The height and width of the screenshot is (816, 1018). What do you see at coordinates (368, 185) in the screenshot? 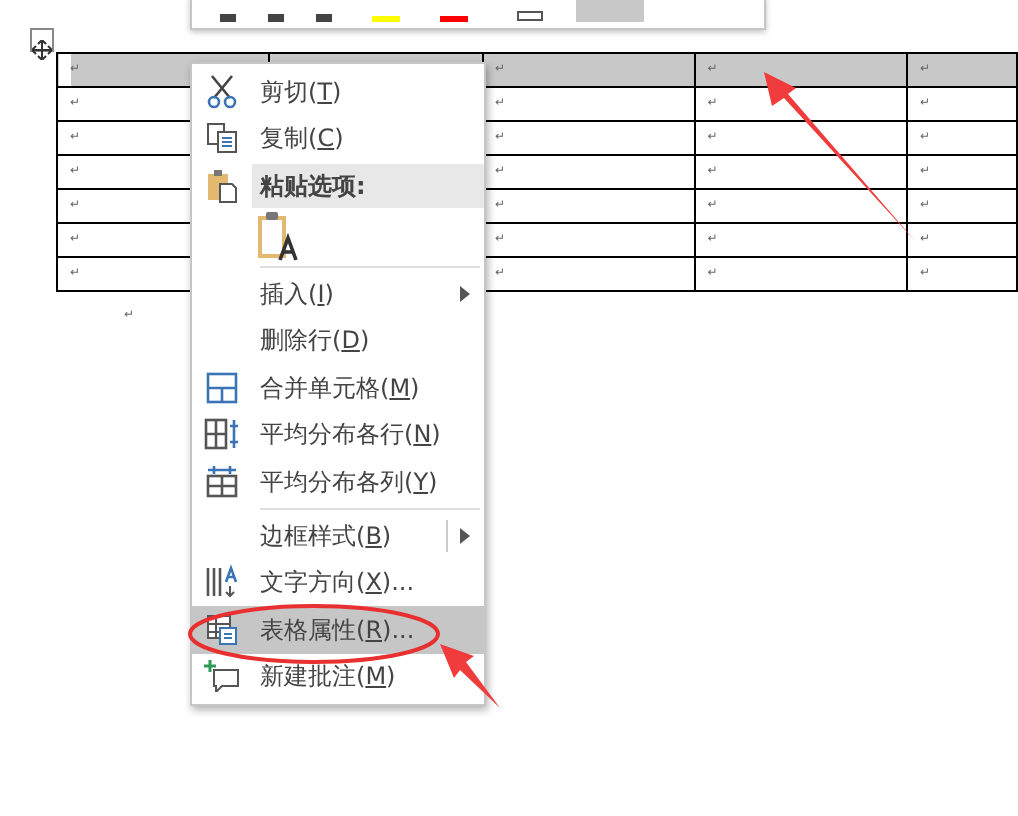
I see `paste-options-header: 粘贴选项:` at bounding box center [368, 185].